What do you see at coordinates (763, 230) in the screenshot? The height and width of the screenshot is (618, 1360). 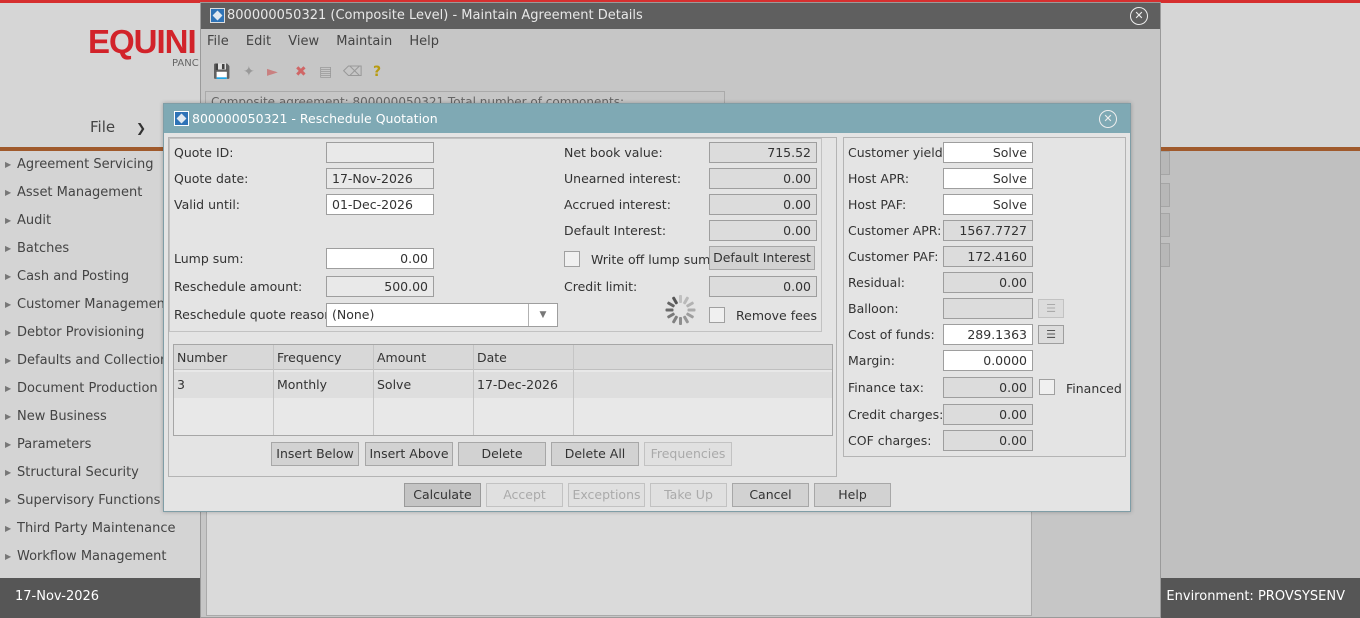 I see `default-interest-field: 0.00` at bounding box center [763, 230].